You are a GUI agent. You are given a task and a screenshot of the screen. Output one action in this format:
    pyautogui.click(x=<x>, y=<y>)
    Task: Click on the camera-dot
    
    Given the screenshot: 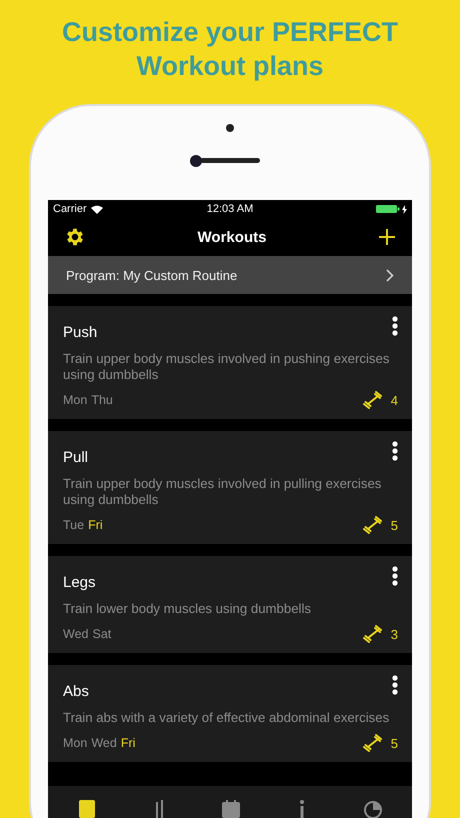 What is the action you would take?
    pyautogui.click(x=196, y=160)
    